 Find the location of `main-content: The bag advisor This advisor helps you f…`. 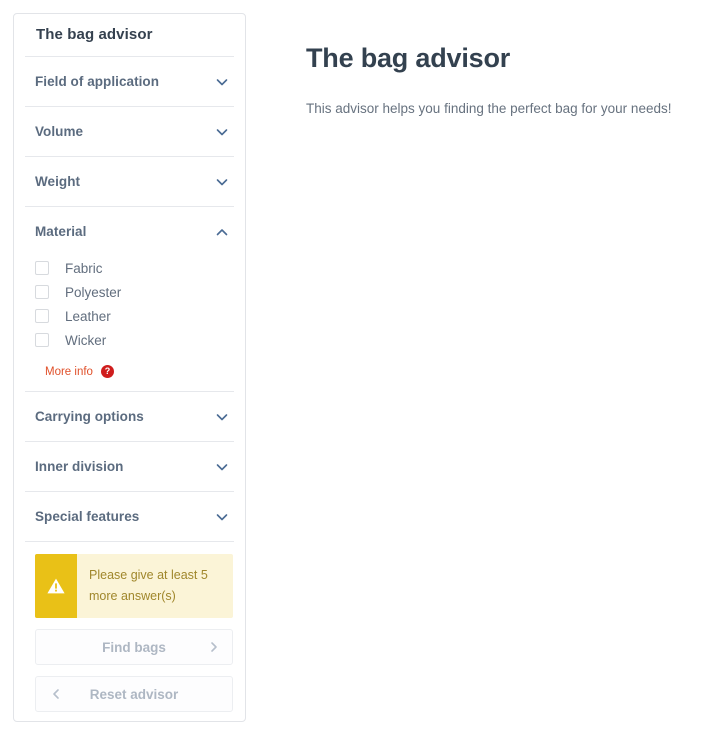

main-content: The bag advisor This advisor helps you f… is located at coordinates (513, 58).